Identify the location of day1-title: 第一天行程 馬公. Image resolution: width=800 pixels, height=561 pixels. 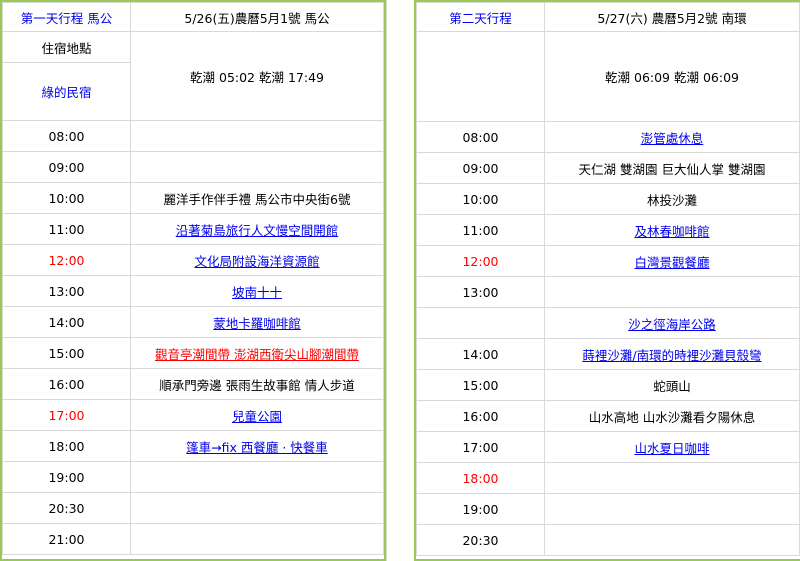
(66, 17).